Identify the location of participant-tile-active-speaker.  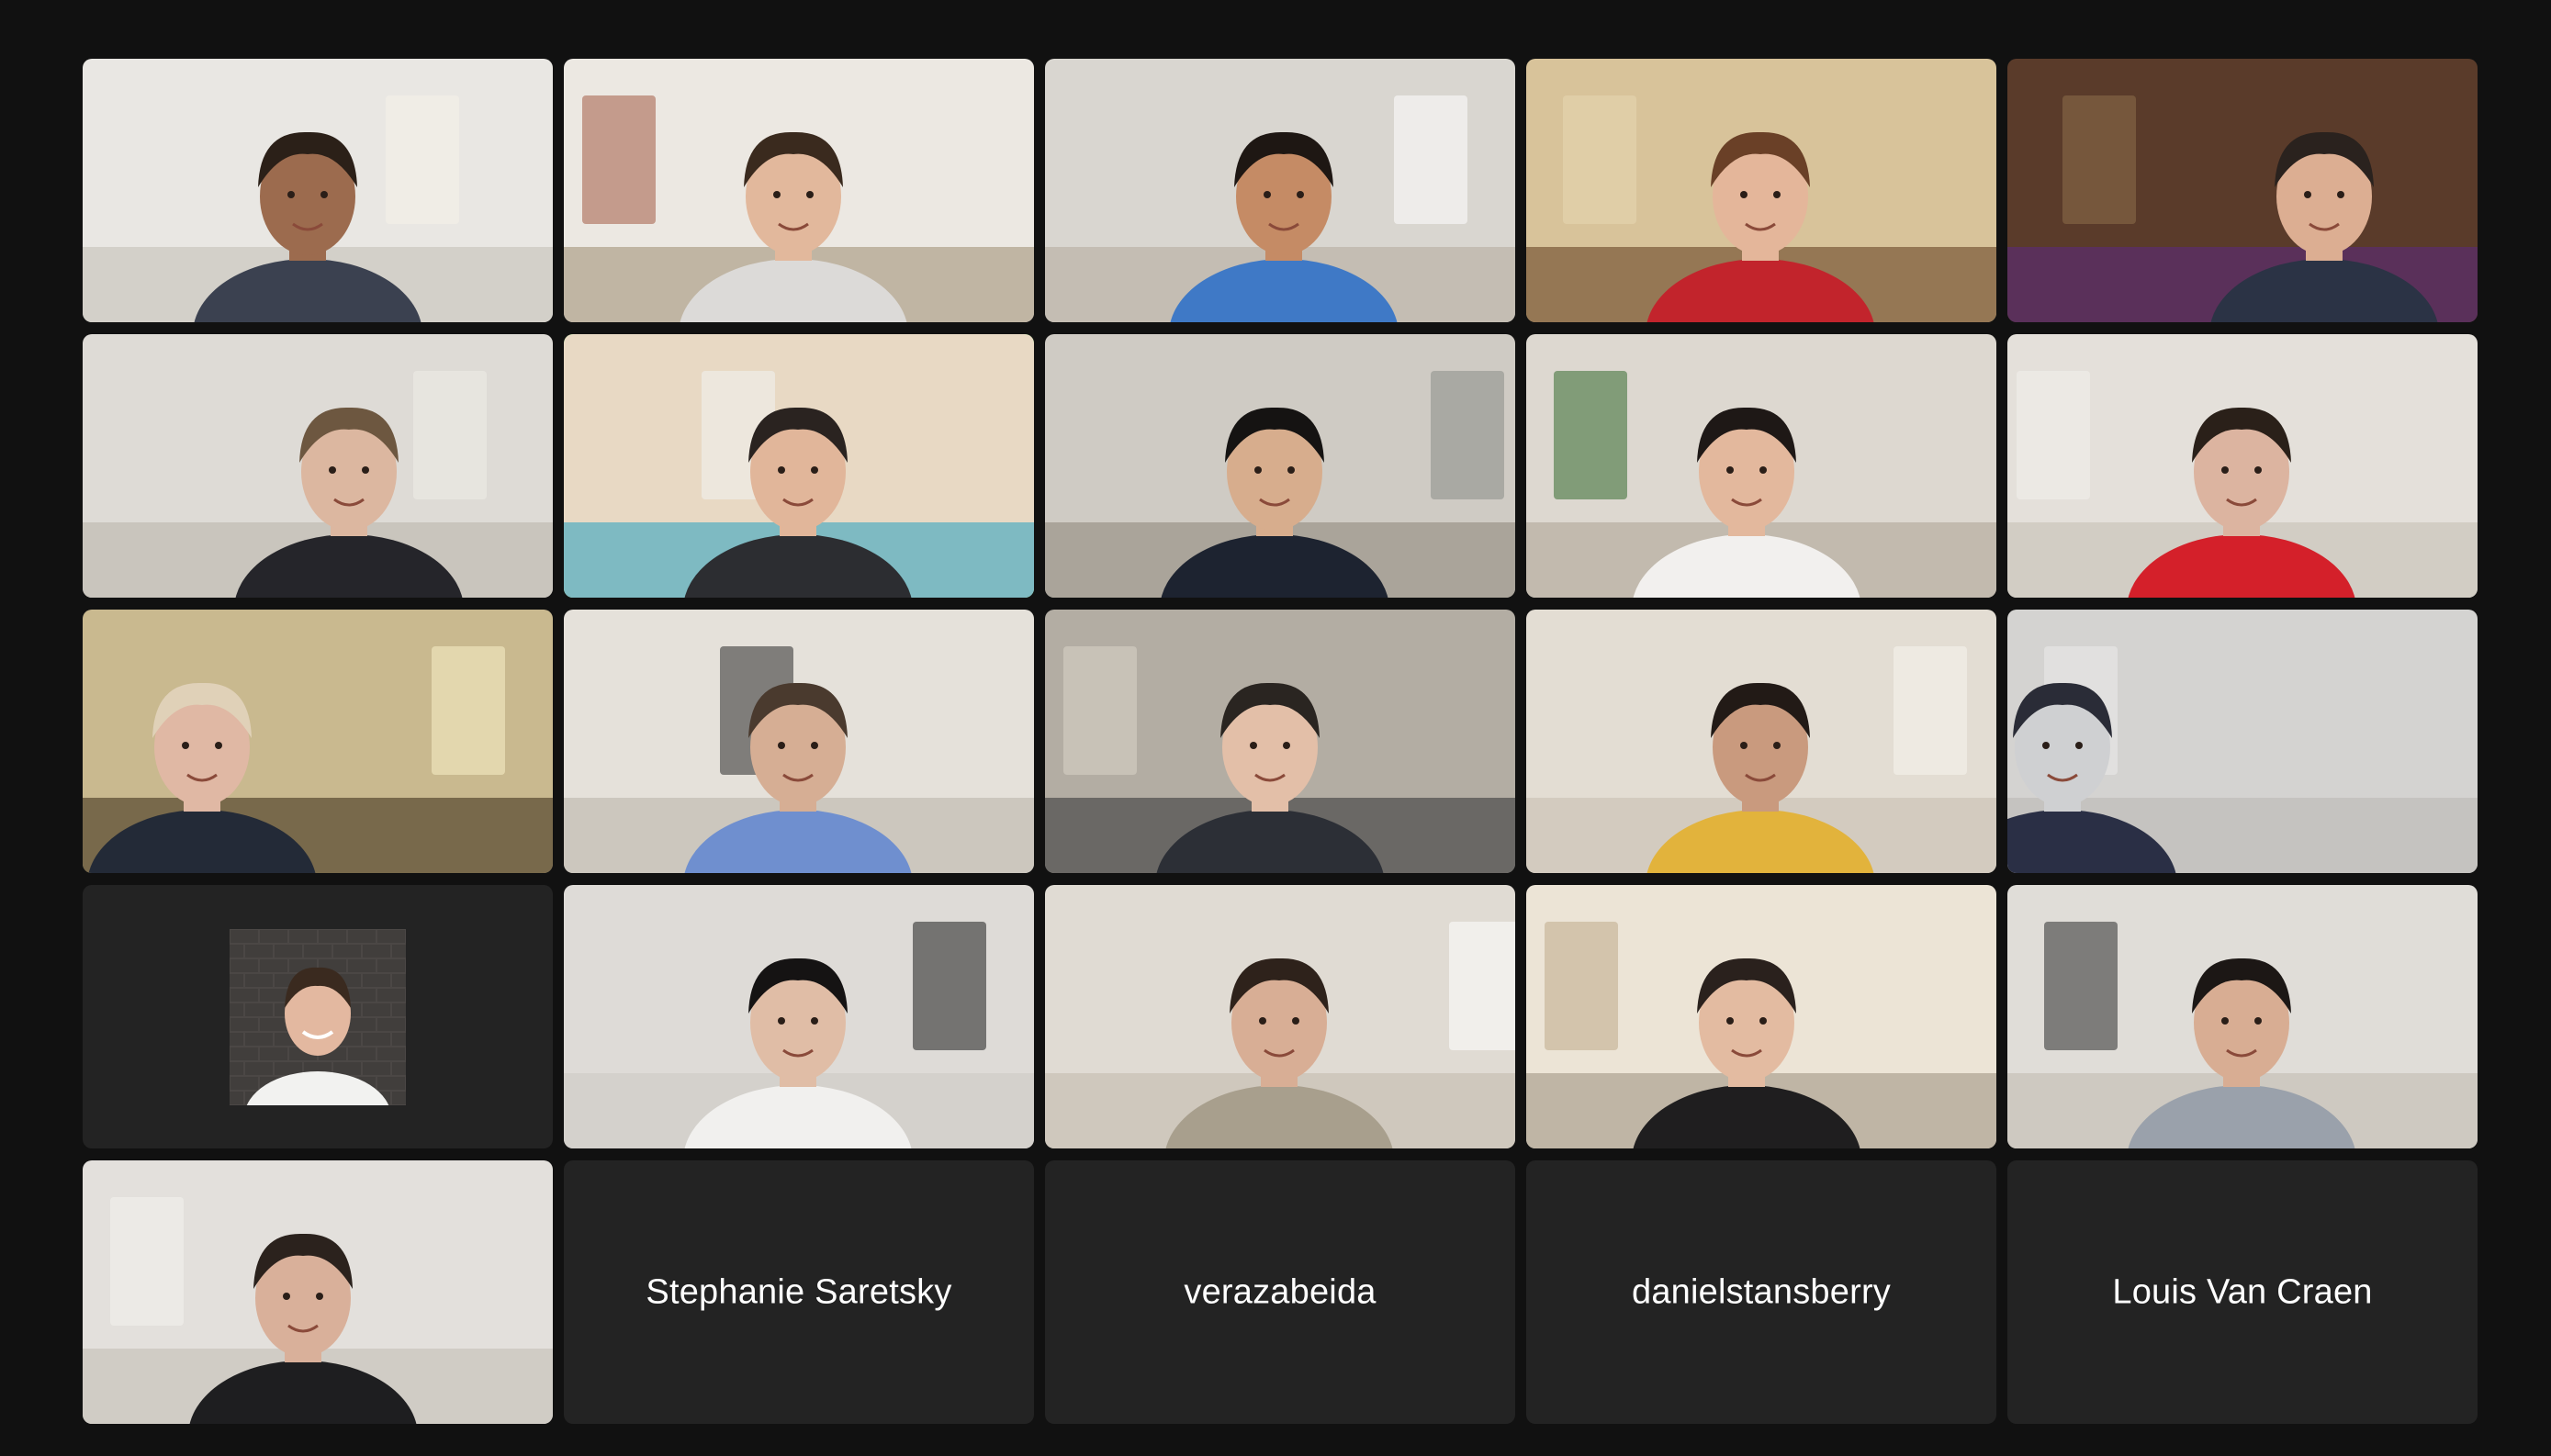
(799, 466).